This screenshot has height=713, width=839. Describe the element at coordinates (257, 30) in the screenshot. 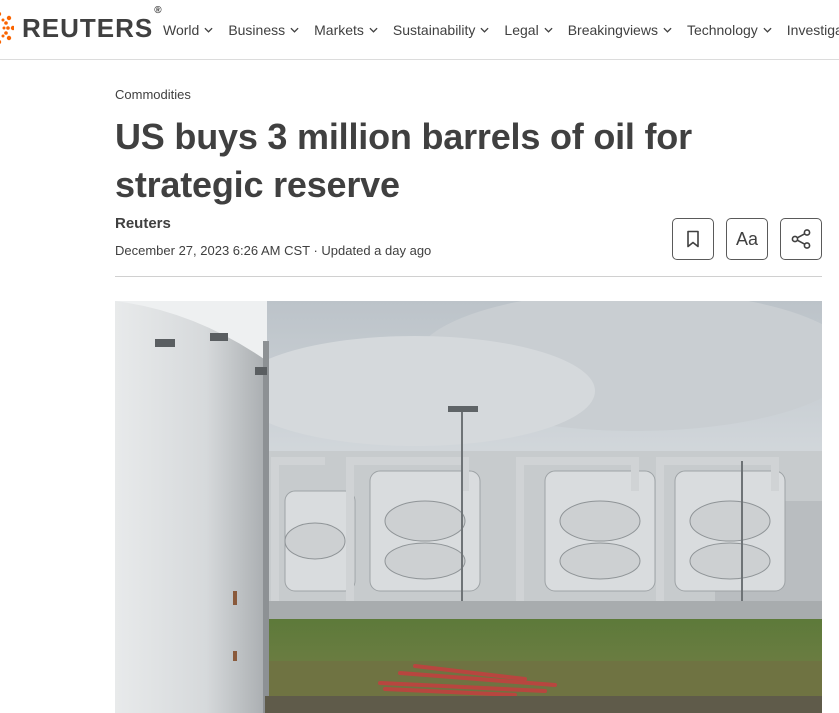

I see `nav-item-label: Business` at that location.